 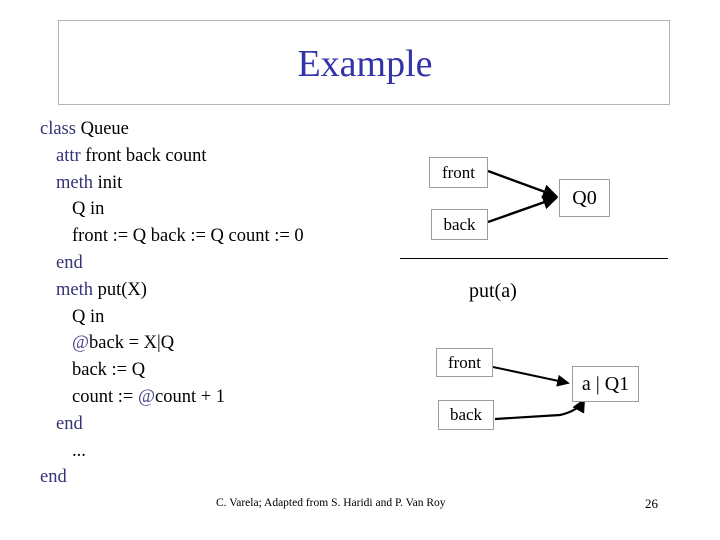 What do you see at coordinates (68, 155) in the screenshot?
I see `code-keyword: attr` at bounding box center [68, 155].